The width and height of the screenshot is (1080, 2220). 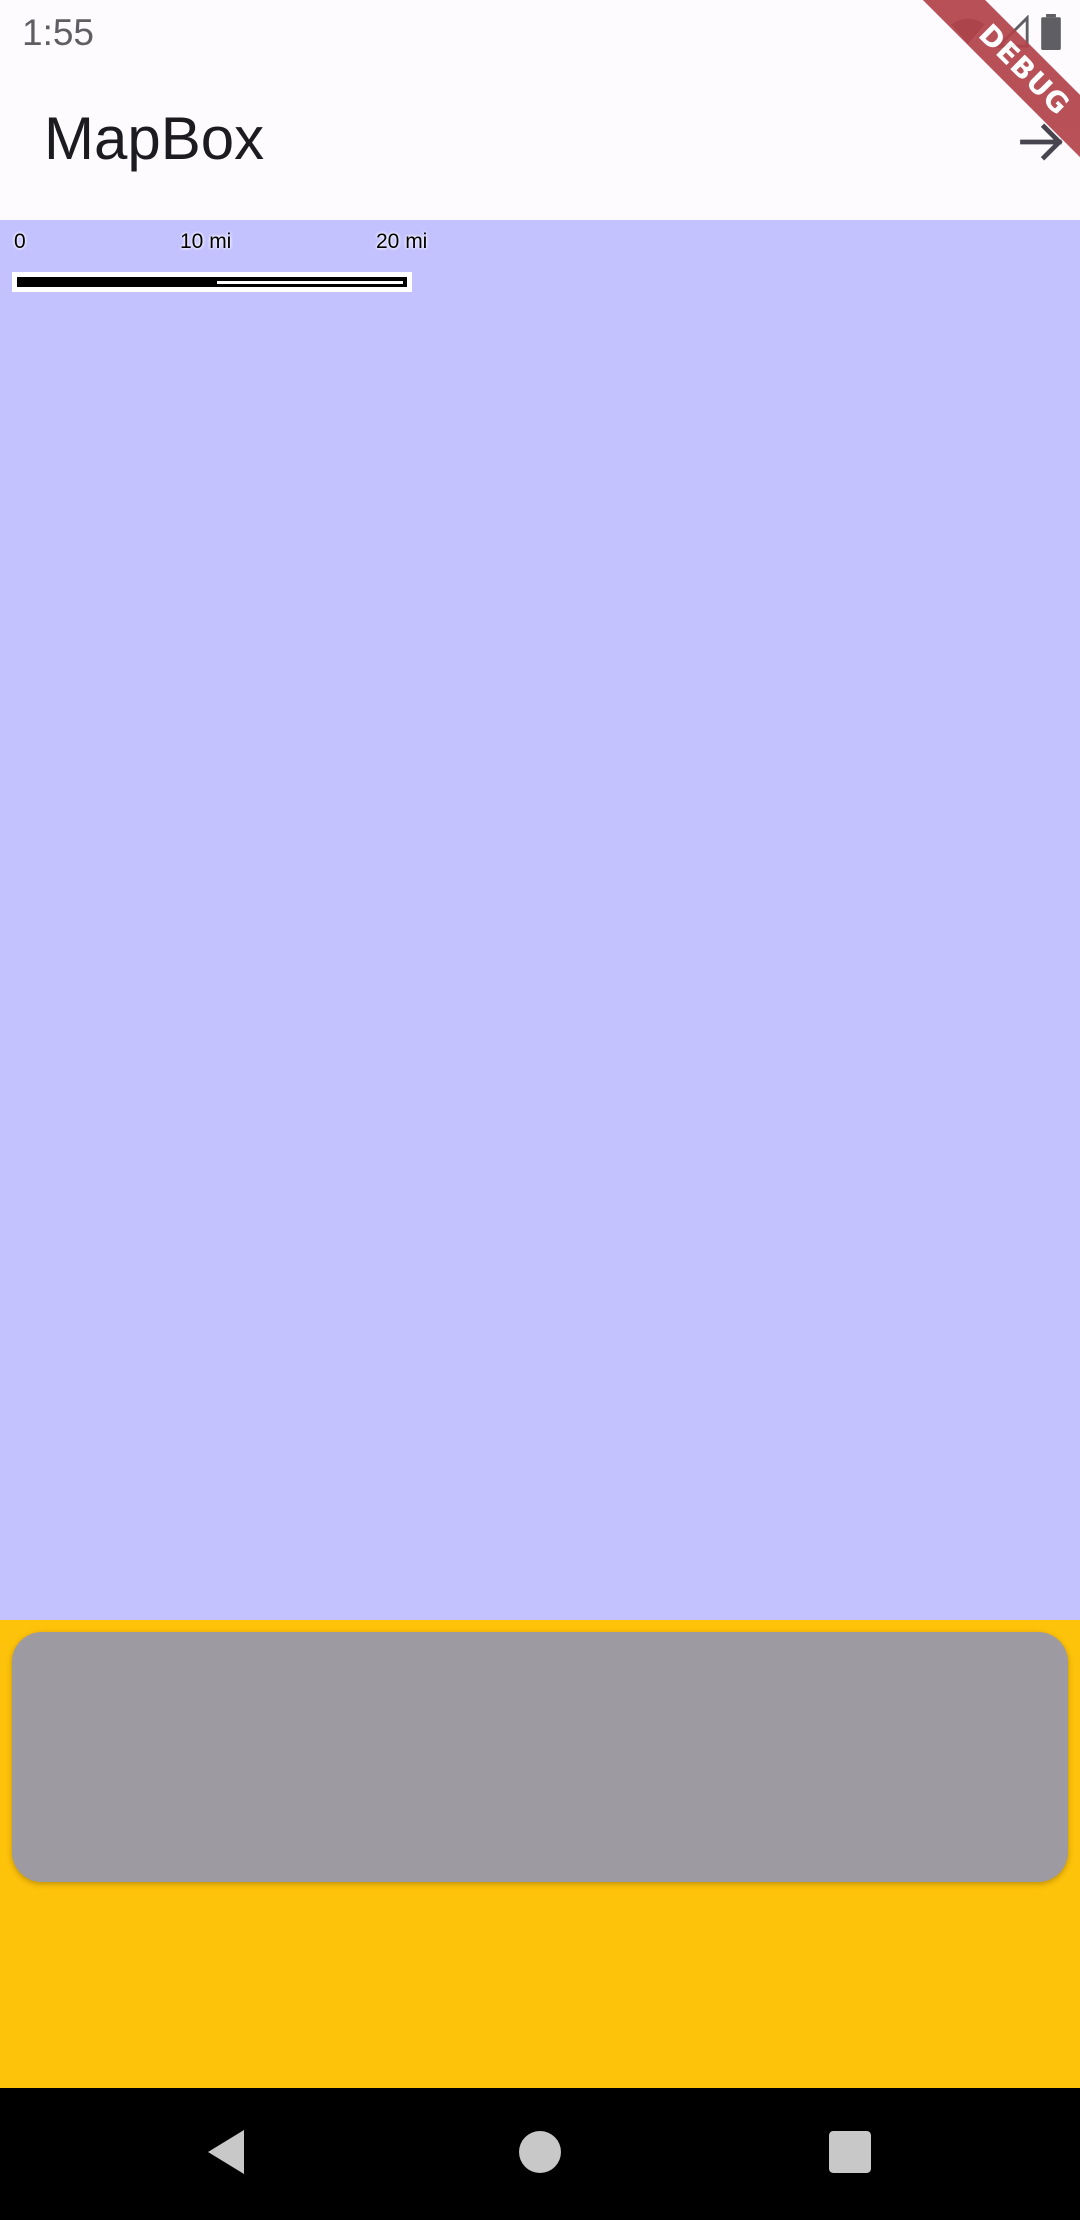 I want to click on recents-icon, so click(x=850, y=2154).